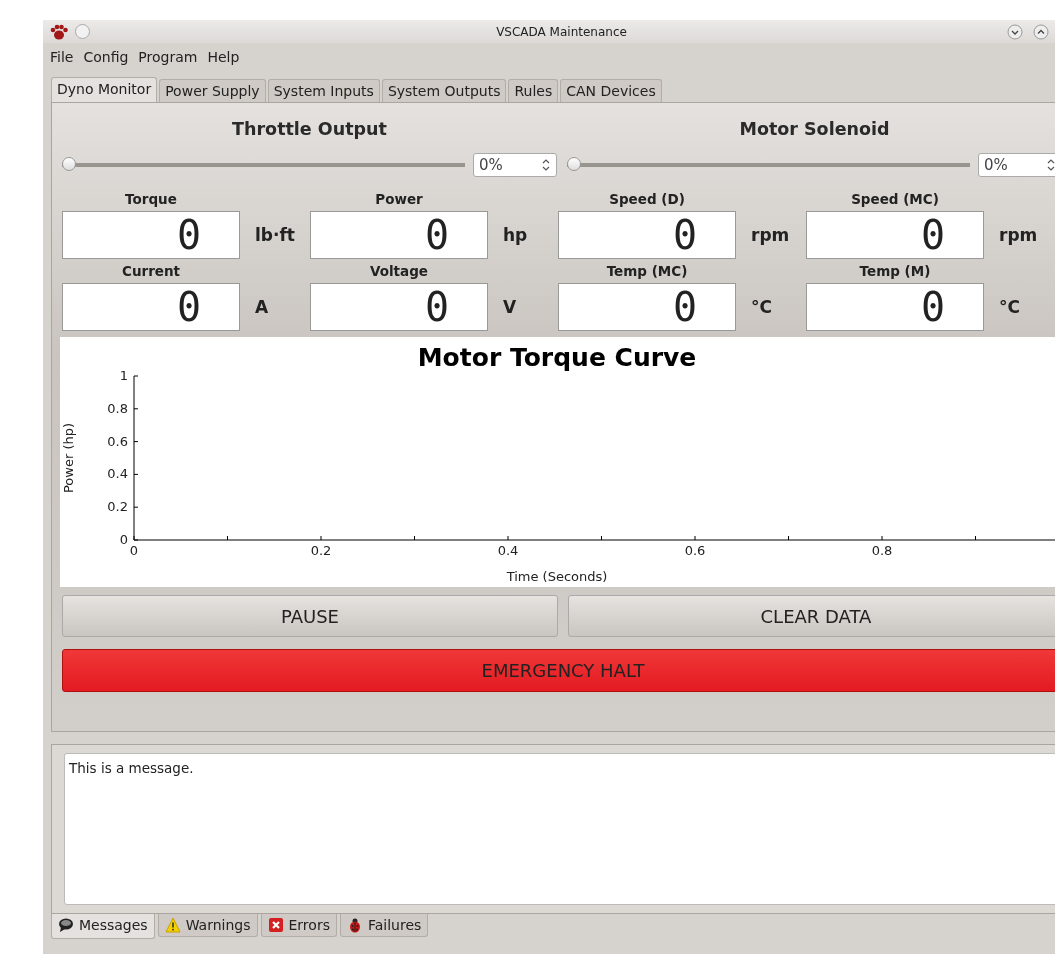  I want to click on y-tick-label: 0, so click(123, 539).